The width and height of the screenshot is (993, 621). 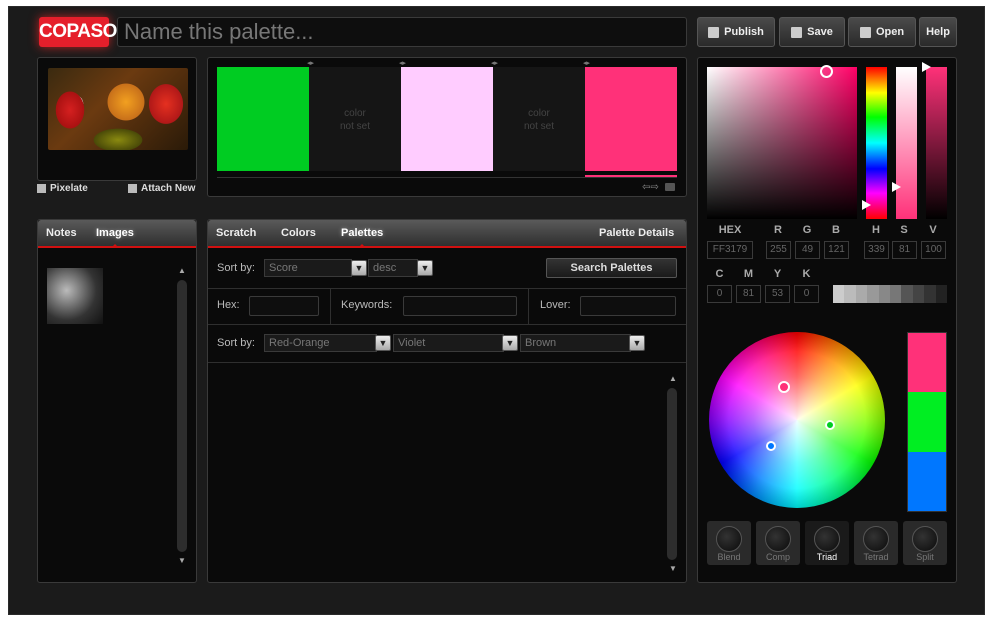 What do you see at coordinates (75, 296) in the screenshot?
I see `attached-image-thumb` at bounding box center [75, 296].